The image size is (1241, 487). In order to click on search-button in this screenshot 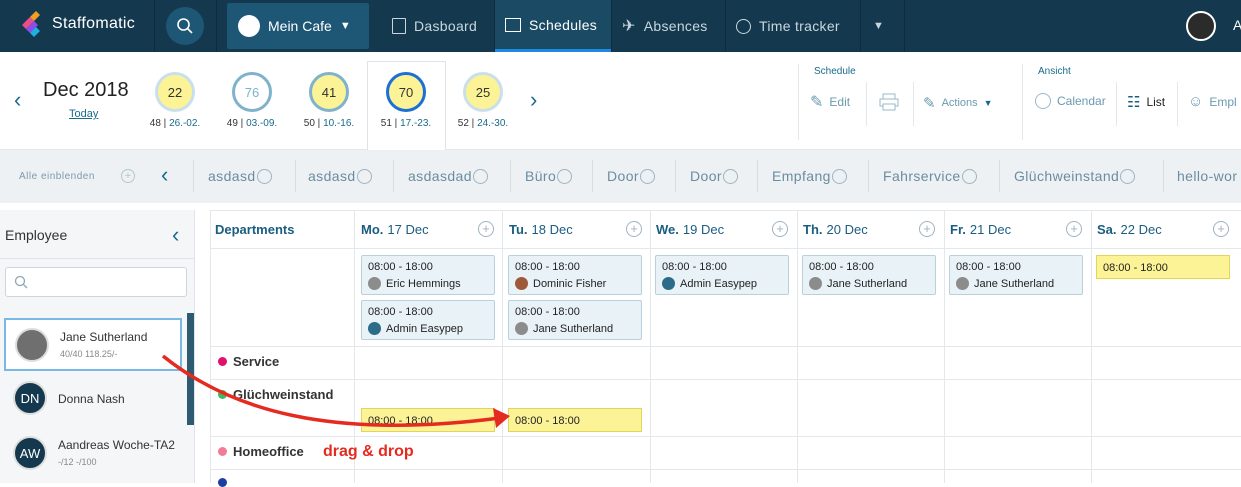, I will do `click(185, 26)`.